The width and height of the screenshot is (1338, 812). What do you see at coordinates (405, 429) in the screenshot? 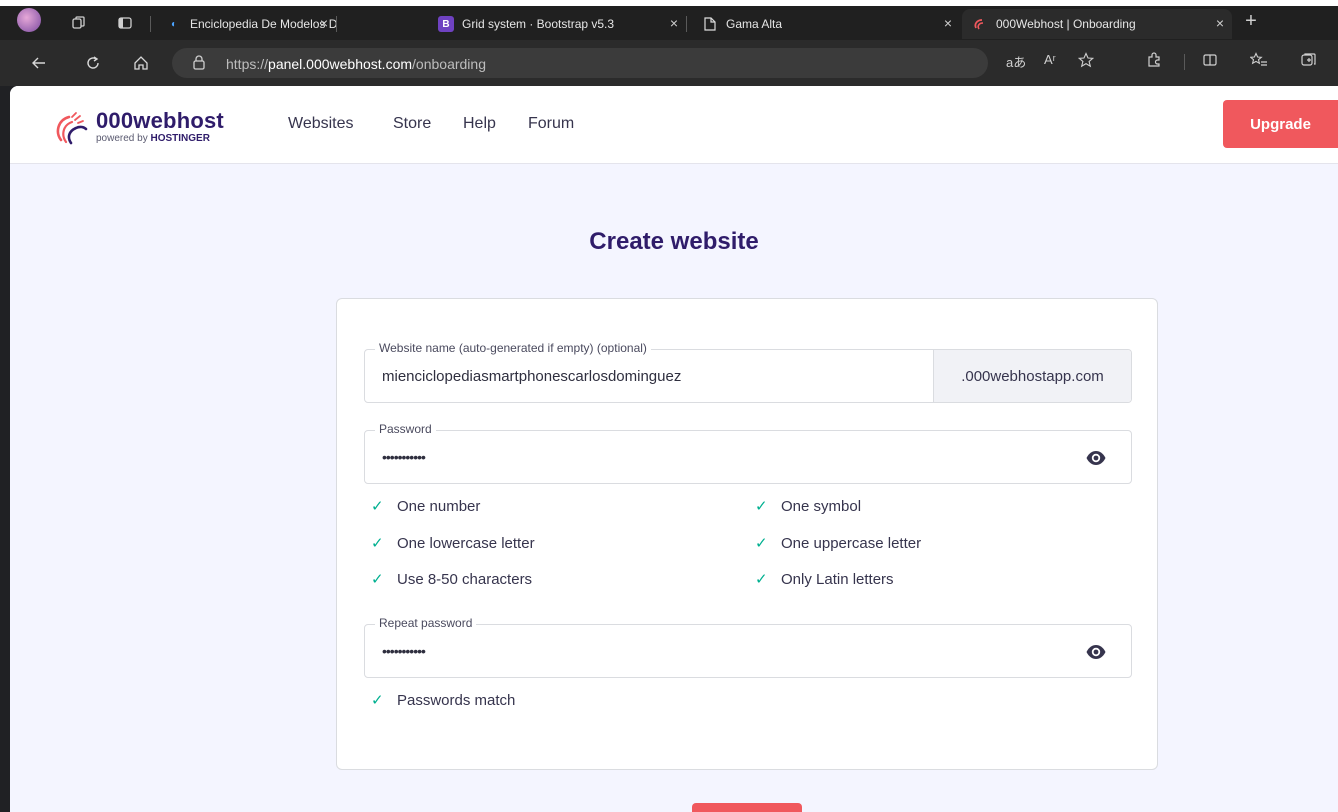
I see `password-label: Password` at bounding box center [405, 429].